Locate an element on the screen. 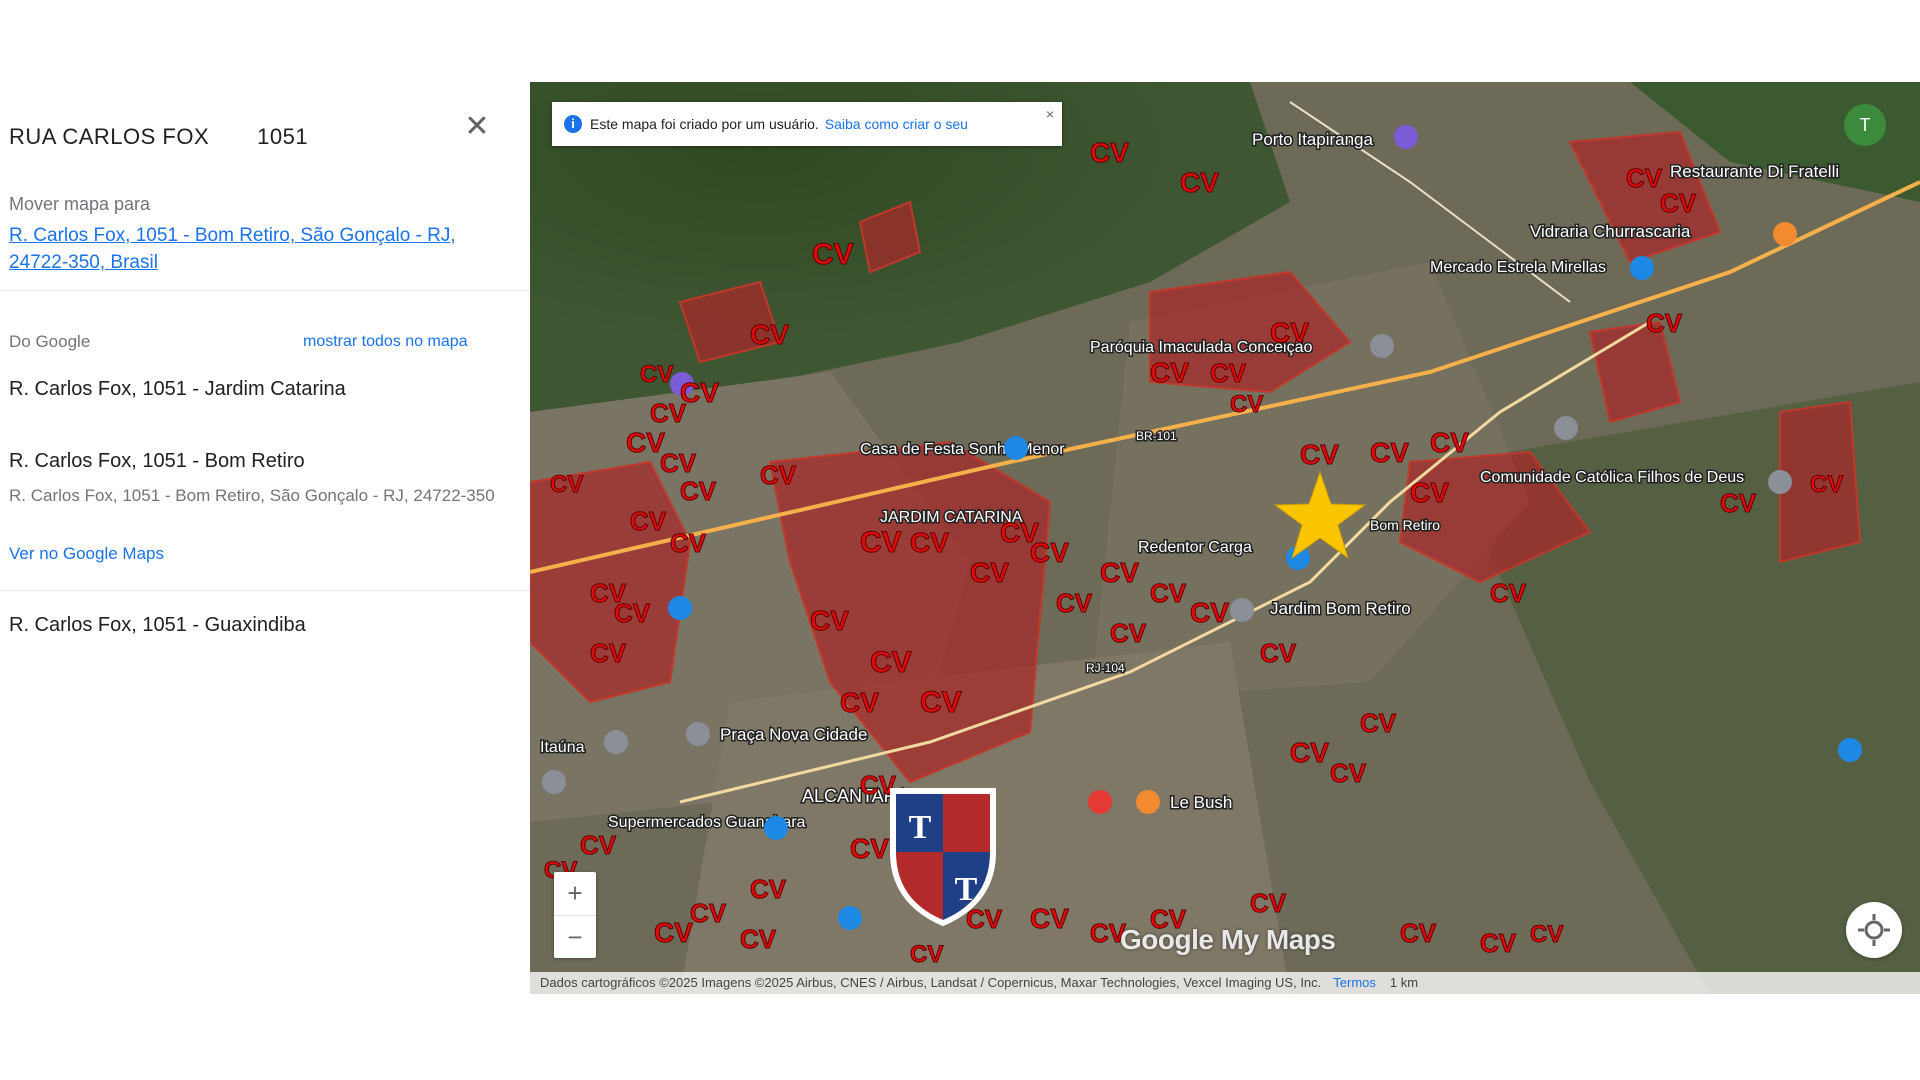 The image size is (1920, 1080). hospital-pin-icon is located at coordinates (1100, 802).